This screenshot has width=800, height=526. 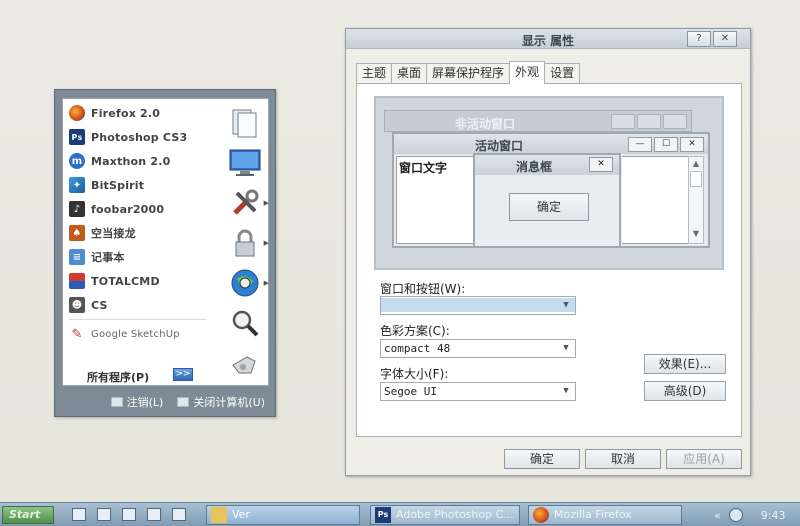 What do you see at coordinates (547, 165) in the screenshot?
I see `preview-message-titlebar: 消息框 ✕` at bounding box center [547, 165].